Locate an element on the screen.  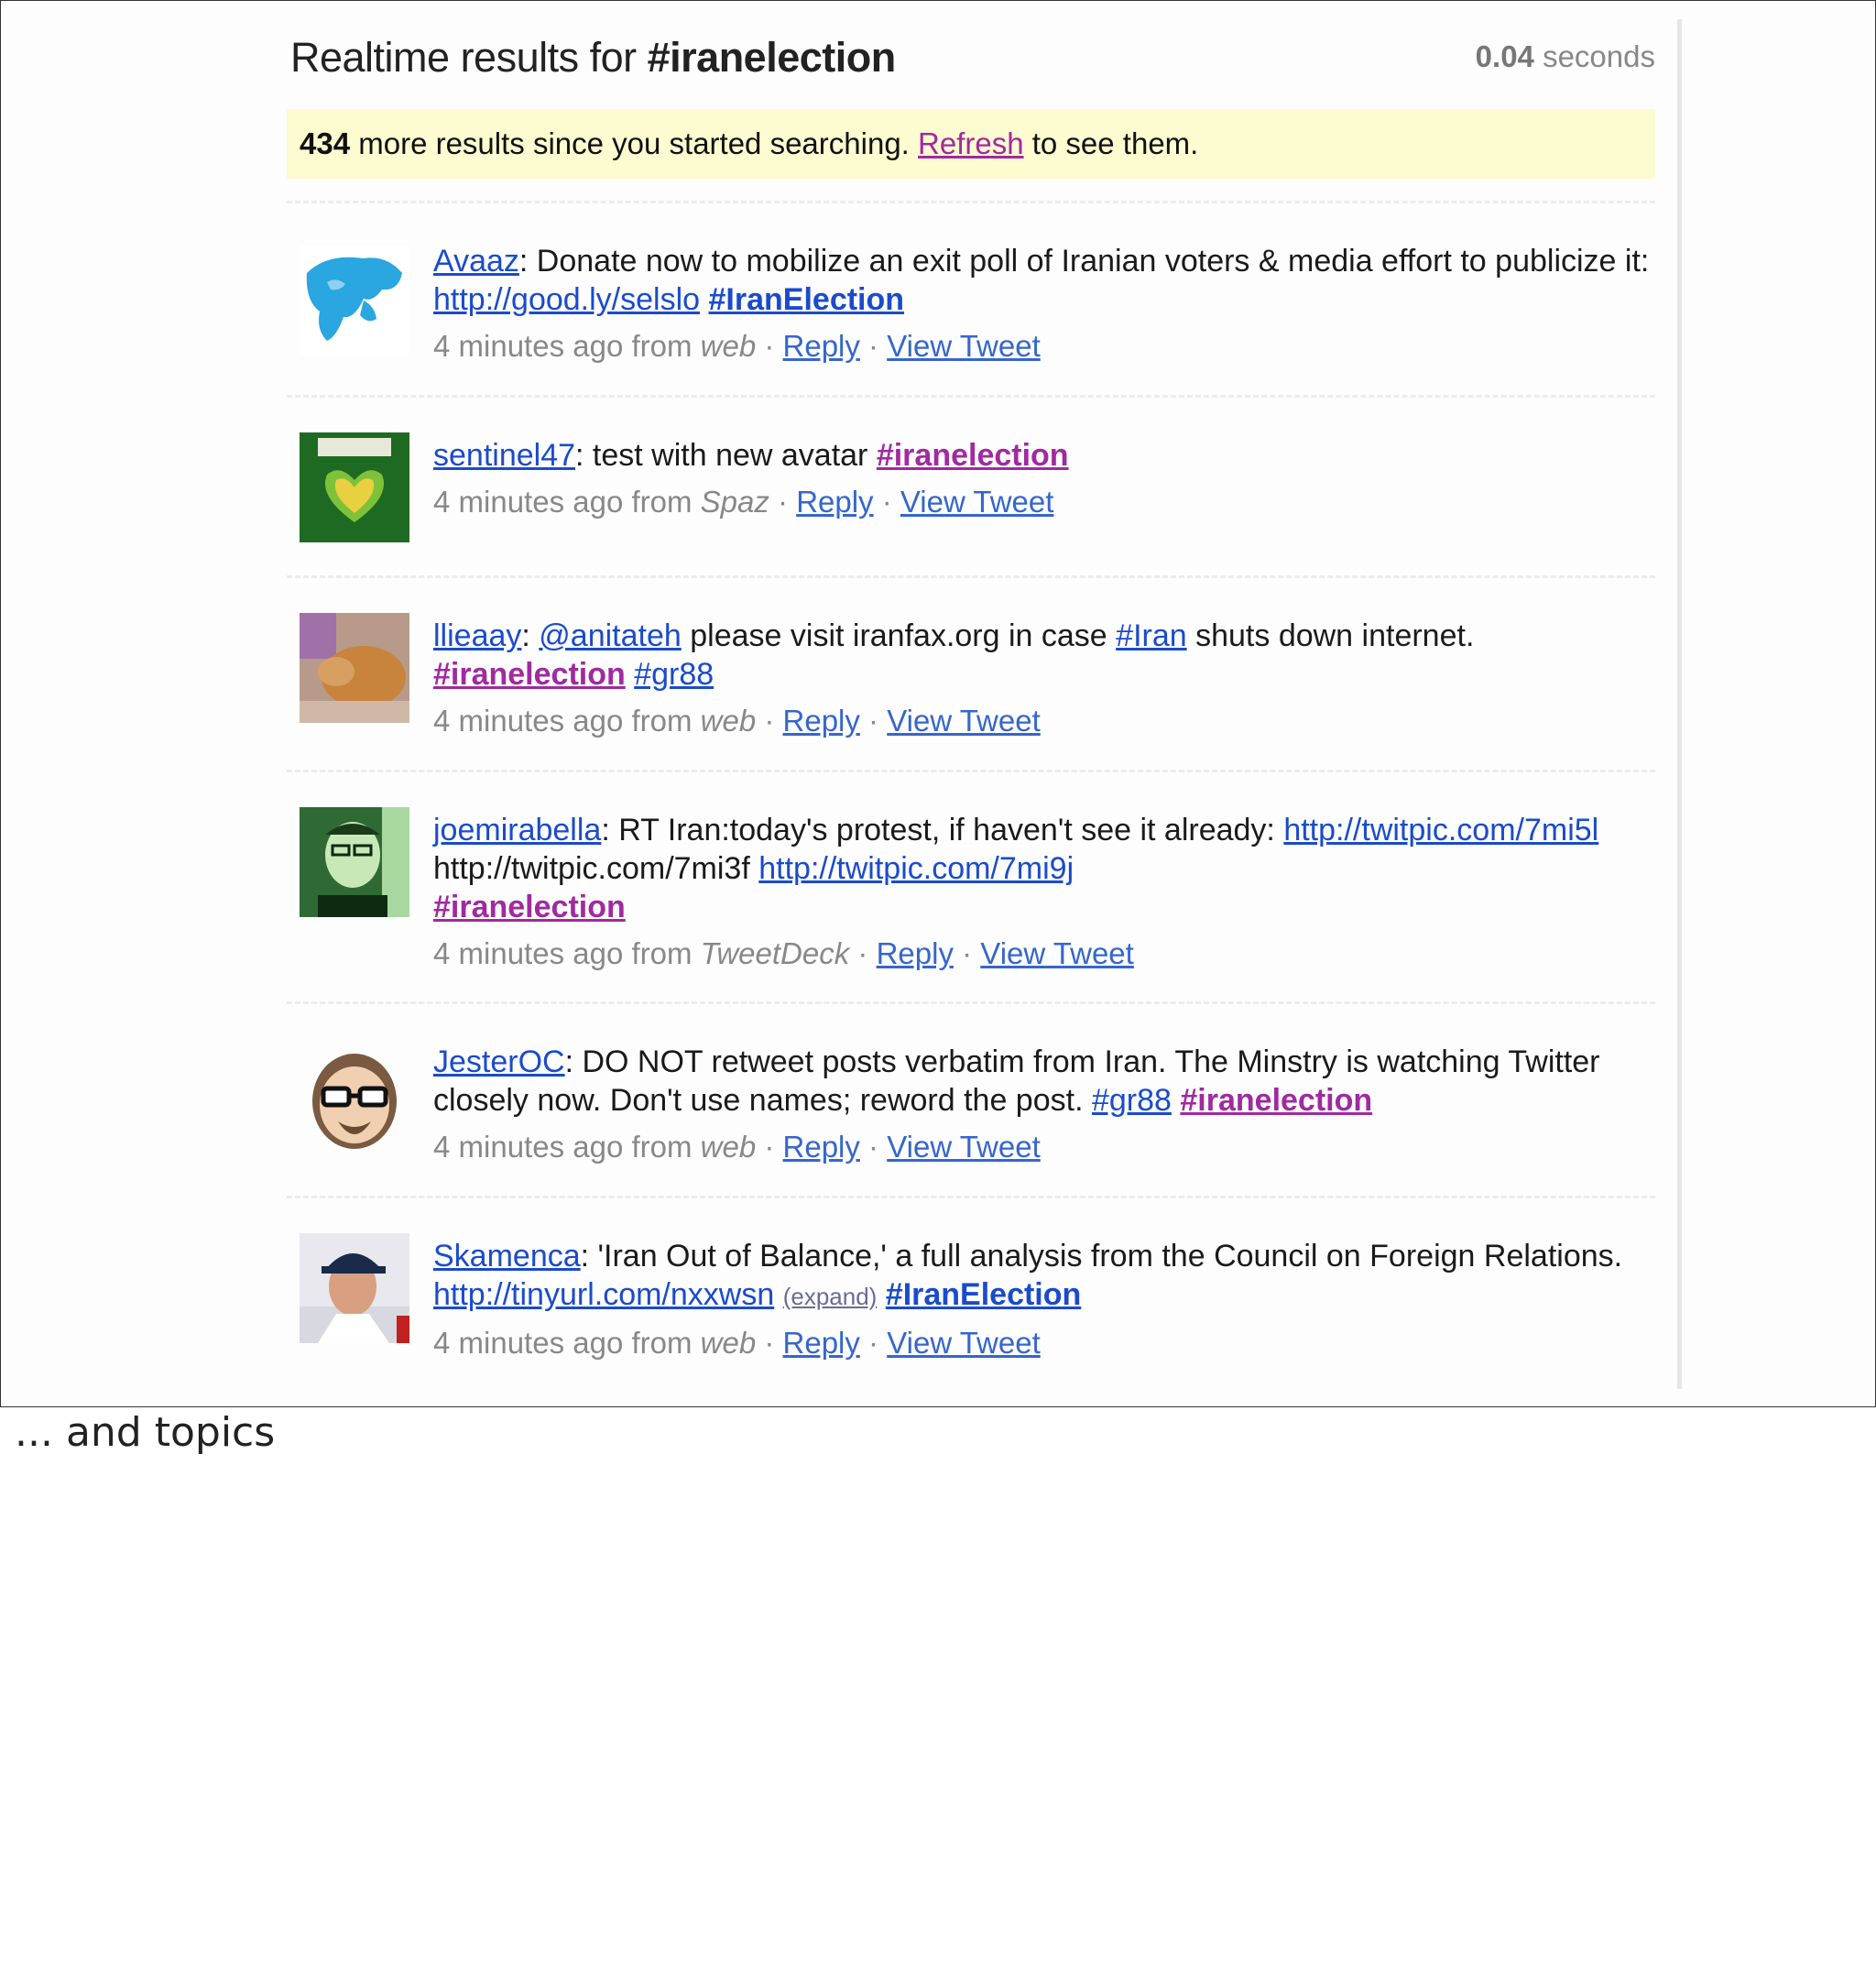
cartoon-face-avatar-icon is located at coordinates (354, 1099).